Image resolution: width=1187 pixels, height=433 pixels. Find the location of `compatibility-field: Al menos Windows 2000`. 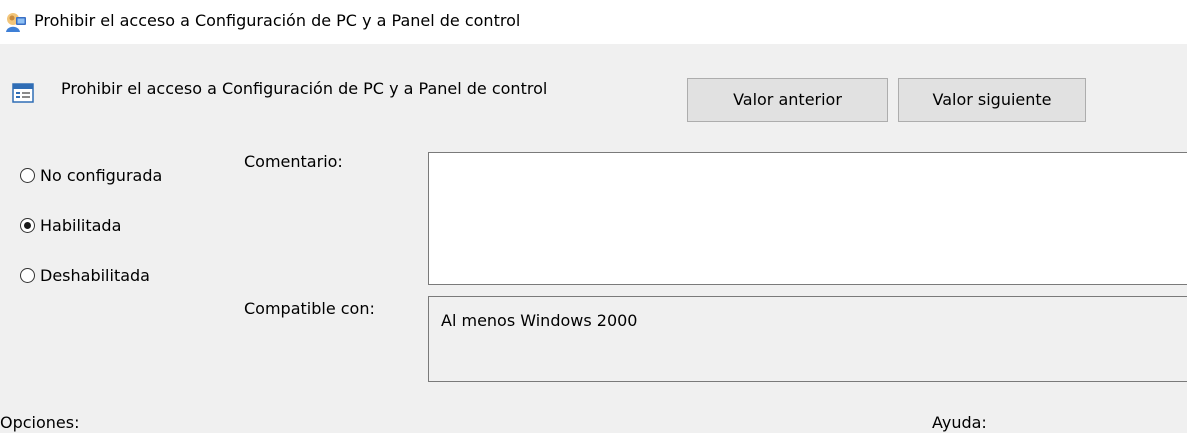

compatibility-field: Al menos Windows 2000 is located at coordinates (807, 339).